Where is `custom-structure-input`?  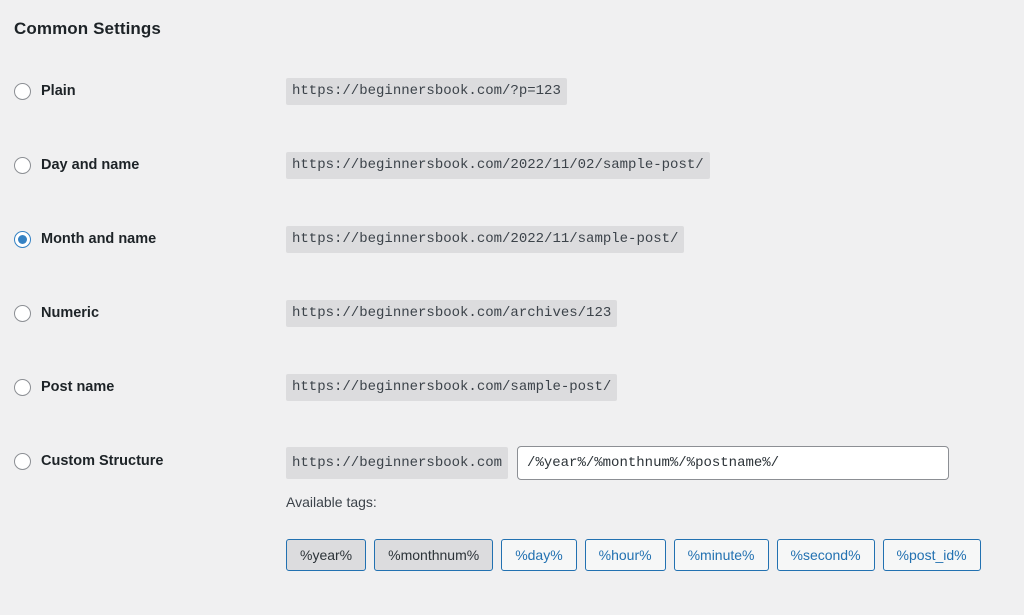
custom-structure-input is located at coordinates (733, 463).